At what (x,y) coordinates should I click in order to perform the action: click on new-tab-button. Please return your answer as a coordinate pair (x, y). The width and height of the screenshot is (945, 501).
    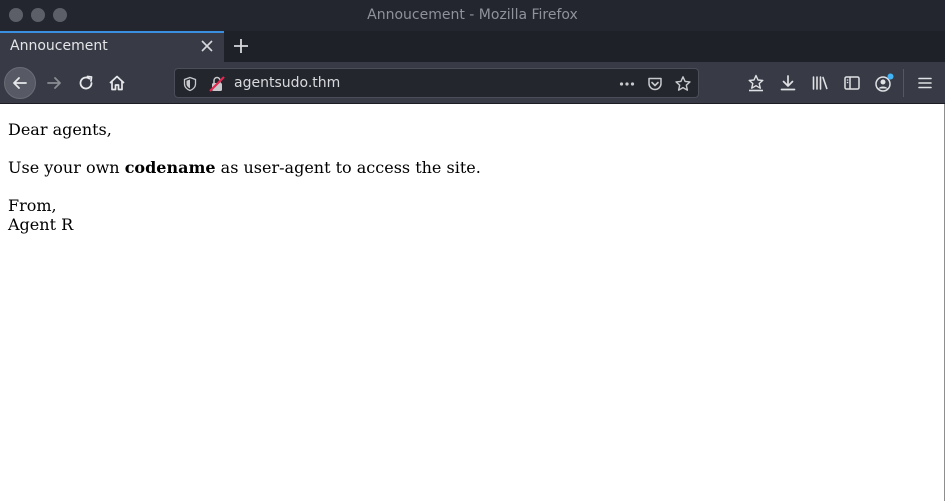
    Looking at the image, I should click on (241, 46).